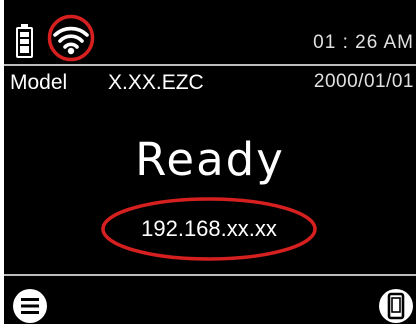 Image resolution: width=420 pixels, height=324 pixels. Describe the element at coordinates (24, 41) in the screenshot. I see `battery-full-icon` at that location.